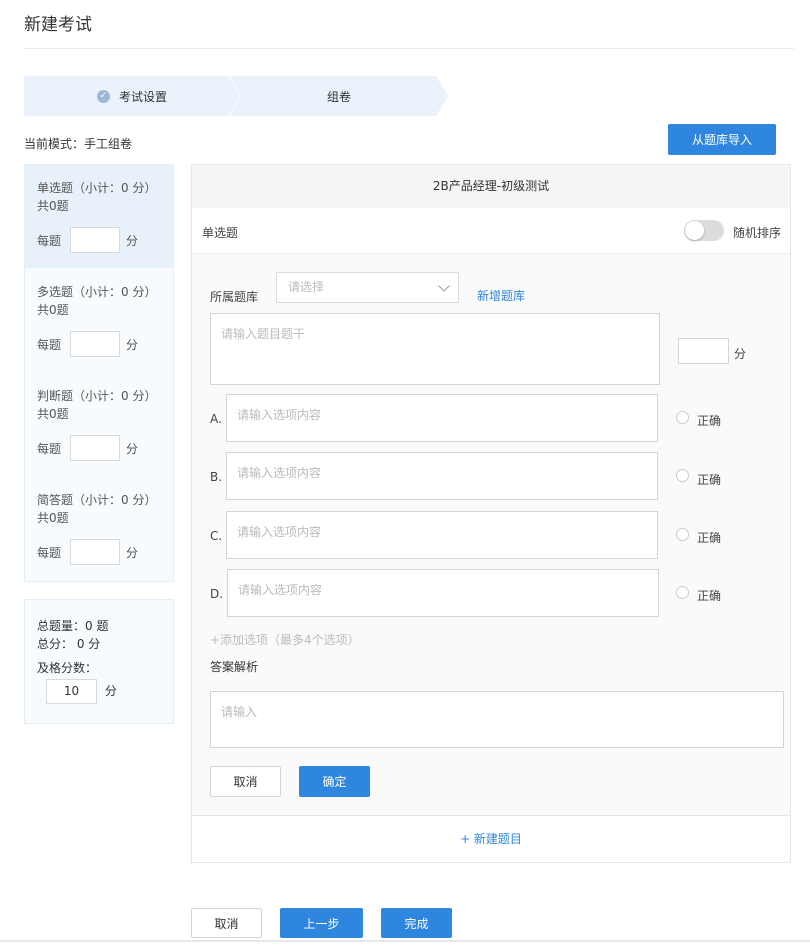  I want to click on option-d-correct-radio, so click(682, 592).